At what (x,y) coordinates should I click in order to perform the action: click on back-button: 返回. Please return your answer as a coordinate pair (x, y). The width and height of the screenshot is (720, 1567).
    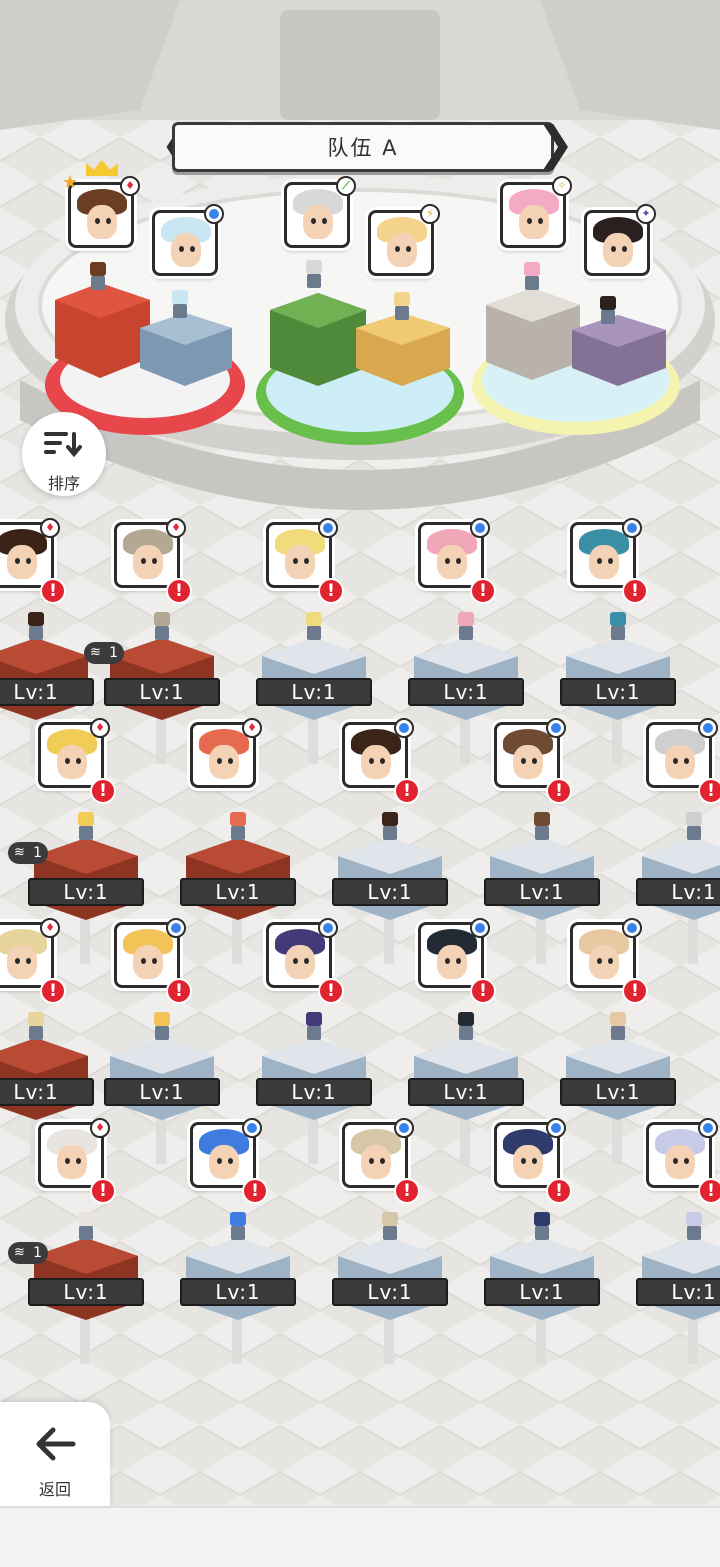
    Looking at the image, I should click on (55, 1454).